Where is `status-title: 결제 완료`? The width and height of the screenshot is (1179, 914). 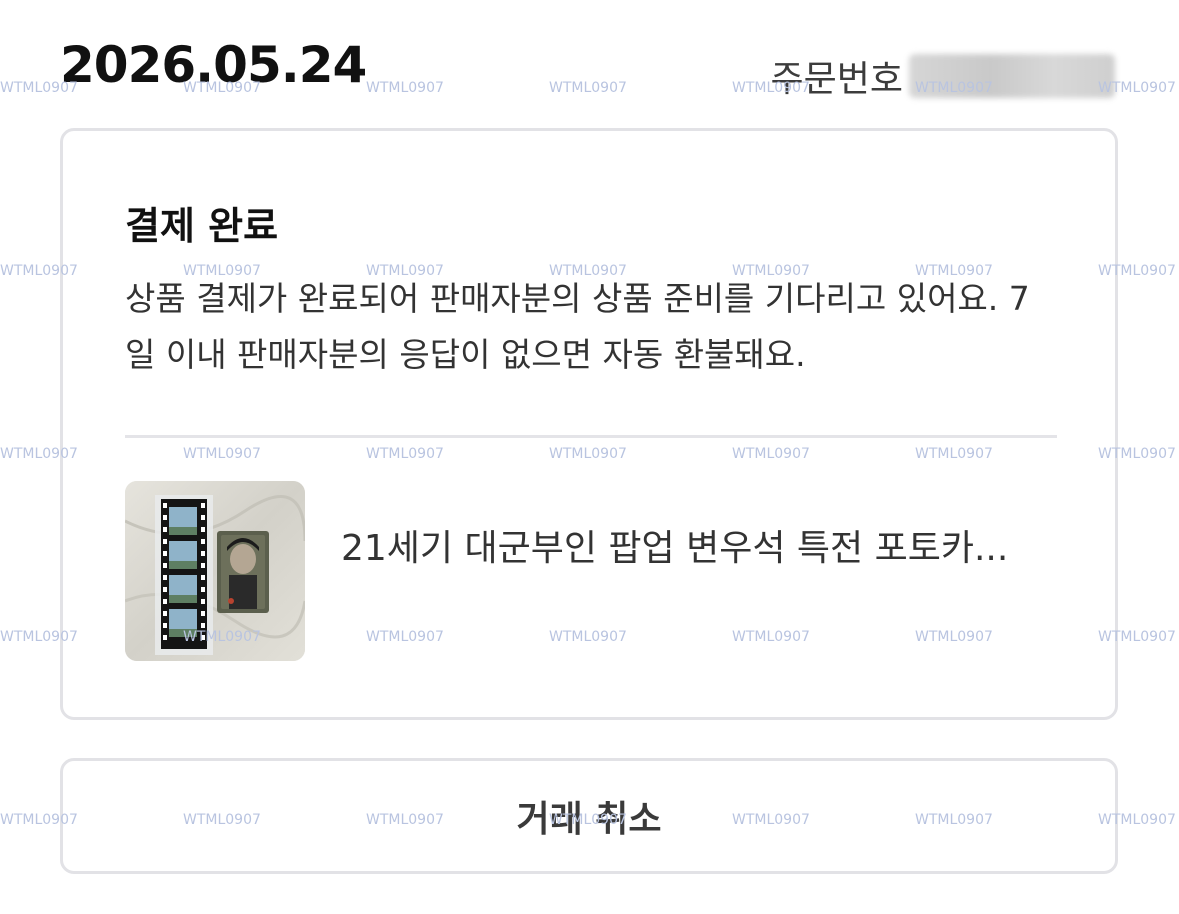 status-title: 결제 완료 is located at coordinates (202, 226).